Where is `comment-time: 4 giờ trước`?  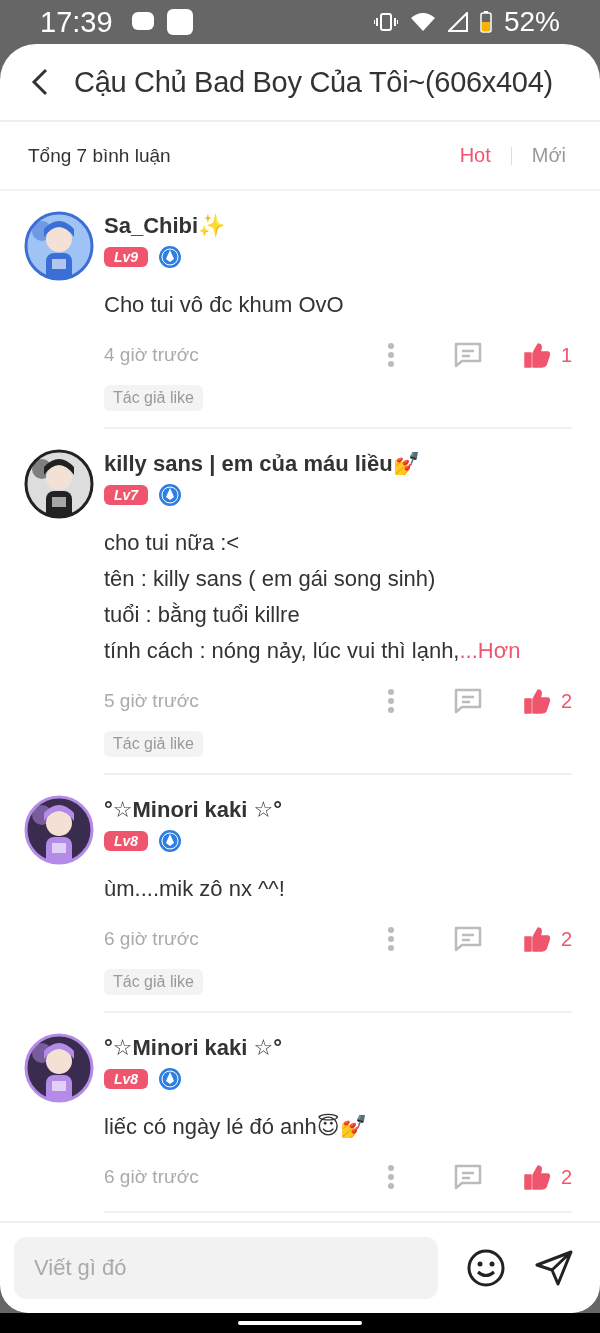 comment-time: 4 giờ trước is located at coordinates (152, 355).